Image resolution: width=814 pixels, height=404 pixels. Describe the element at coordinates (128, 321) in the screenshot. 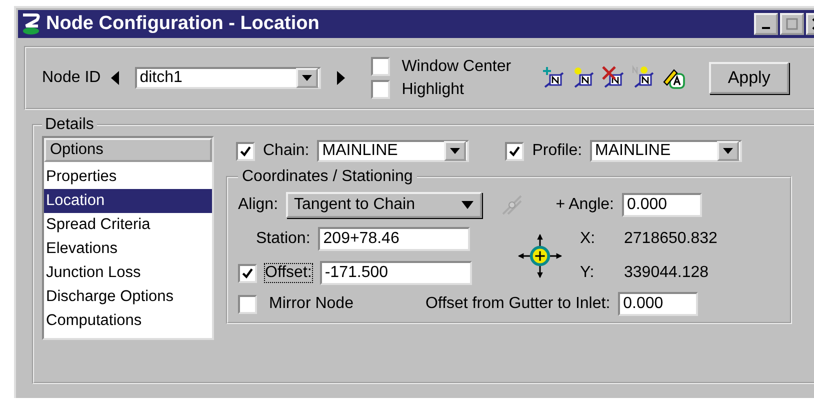

I see `list-item: Computations` at that location.